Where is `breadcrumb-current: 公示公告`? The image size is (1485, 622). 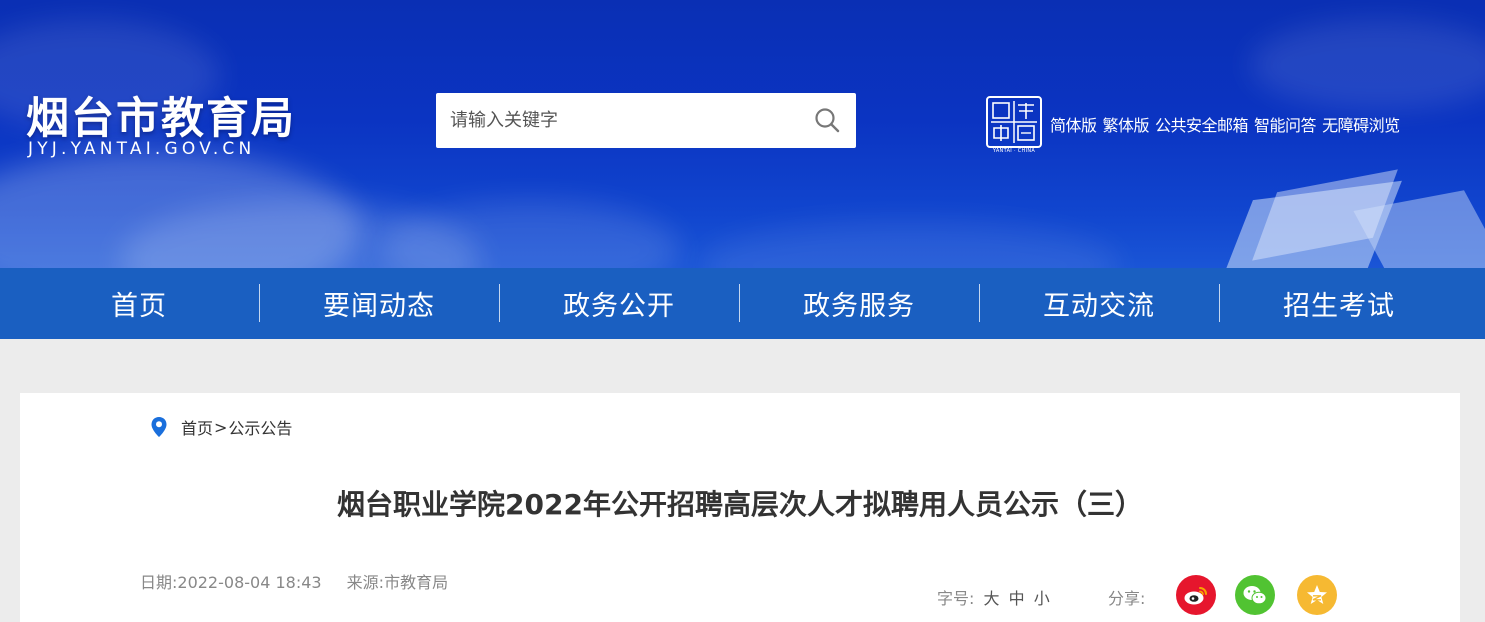 breadcrumb-current: 公示公告 is located at coordinates (260, 427).